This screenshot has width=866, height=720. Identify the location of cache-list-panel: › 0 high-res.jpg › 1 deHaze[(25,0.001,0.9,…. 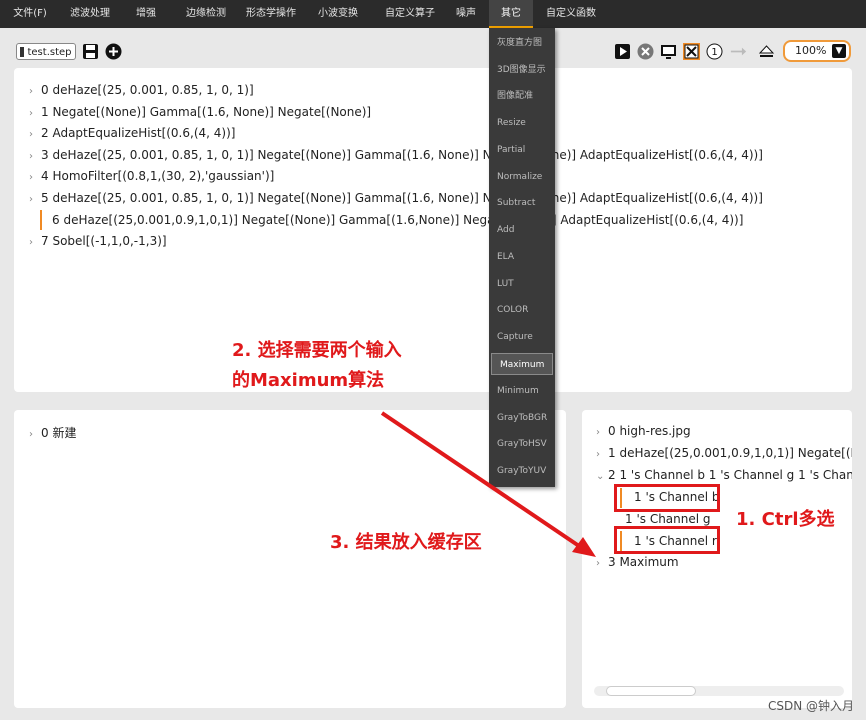
(717, 559).